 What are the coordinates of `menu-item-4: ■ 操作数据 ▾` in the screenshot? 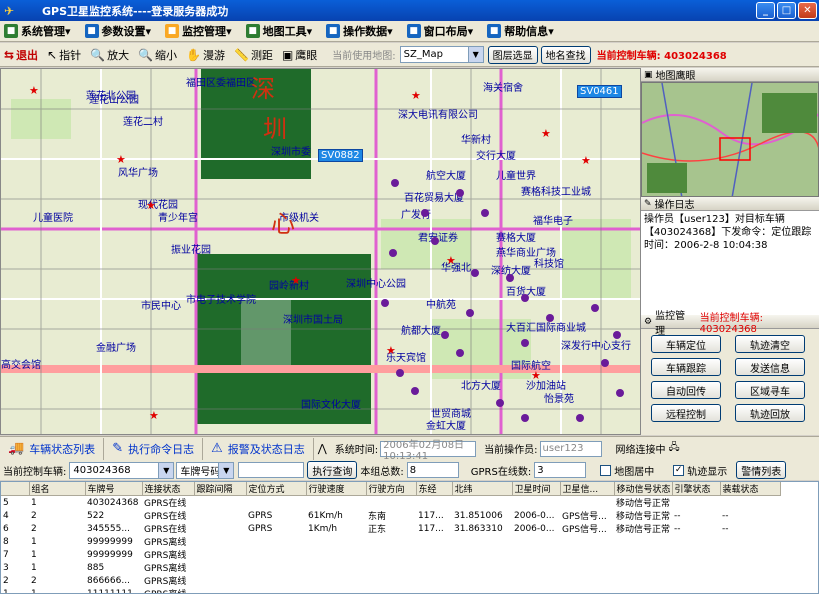 It's located at (359, 31).